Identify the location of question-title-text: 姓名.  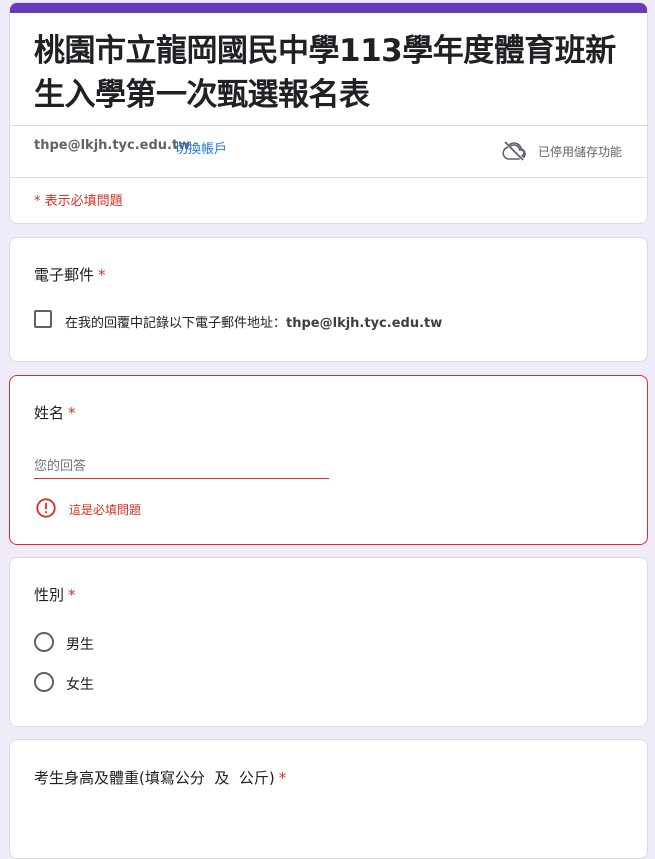
(49, 413).